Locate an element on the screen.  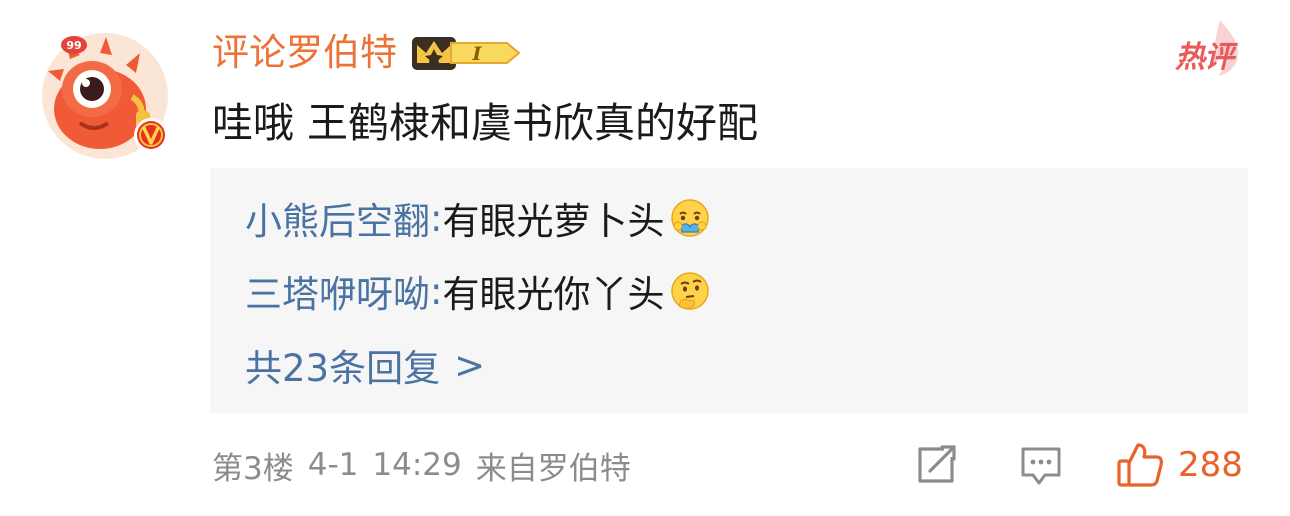
like-count: 288 is located at coordinates (1210, 465).